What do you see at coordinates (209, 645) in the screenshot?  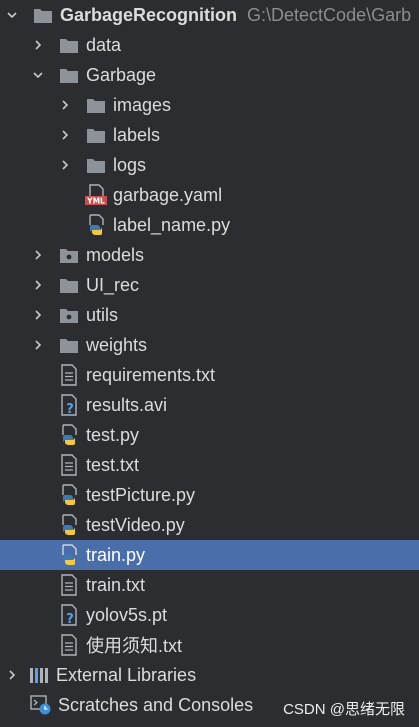 I see `tree-item-instructions-txt: 使用须知.txt` at bounding box center [209, 645].